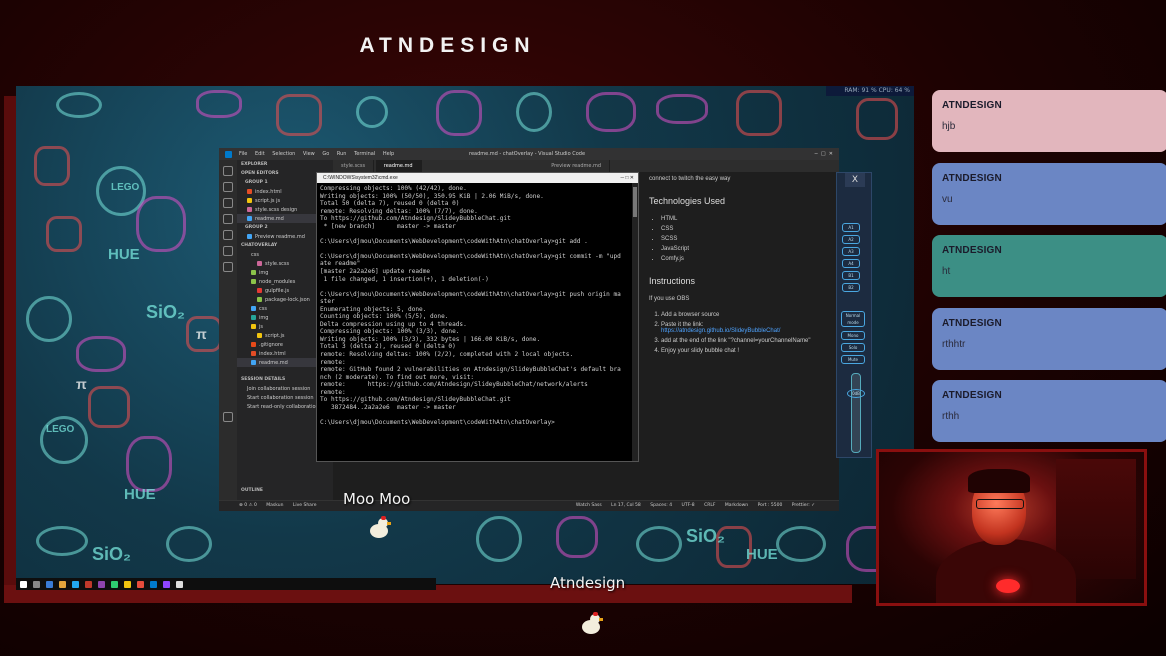 This screenshot has width=1166, height=656. What do you see at coordinates (327, 302) in the screenshot?
I see `terminal-line: ster` at bounding box center [327, 302].